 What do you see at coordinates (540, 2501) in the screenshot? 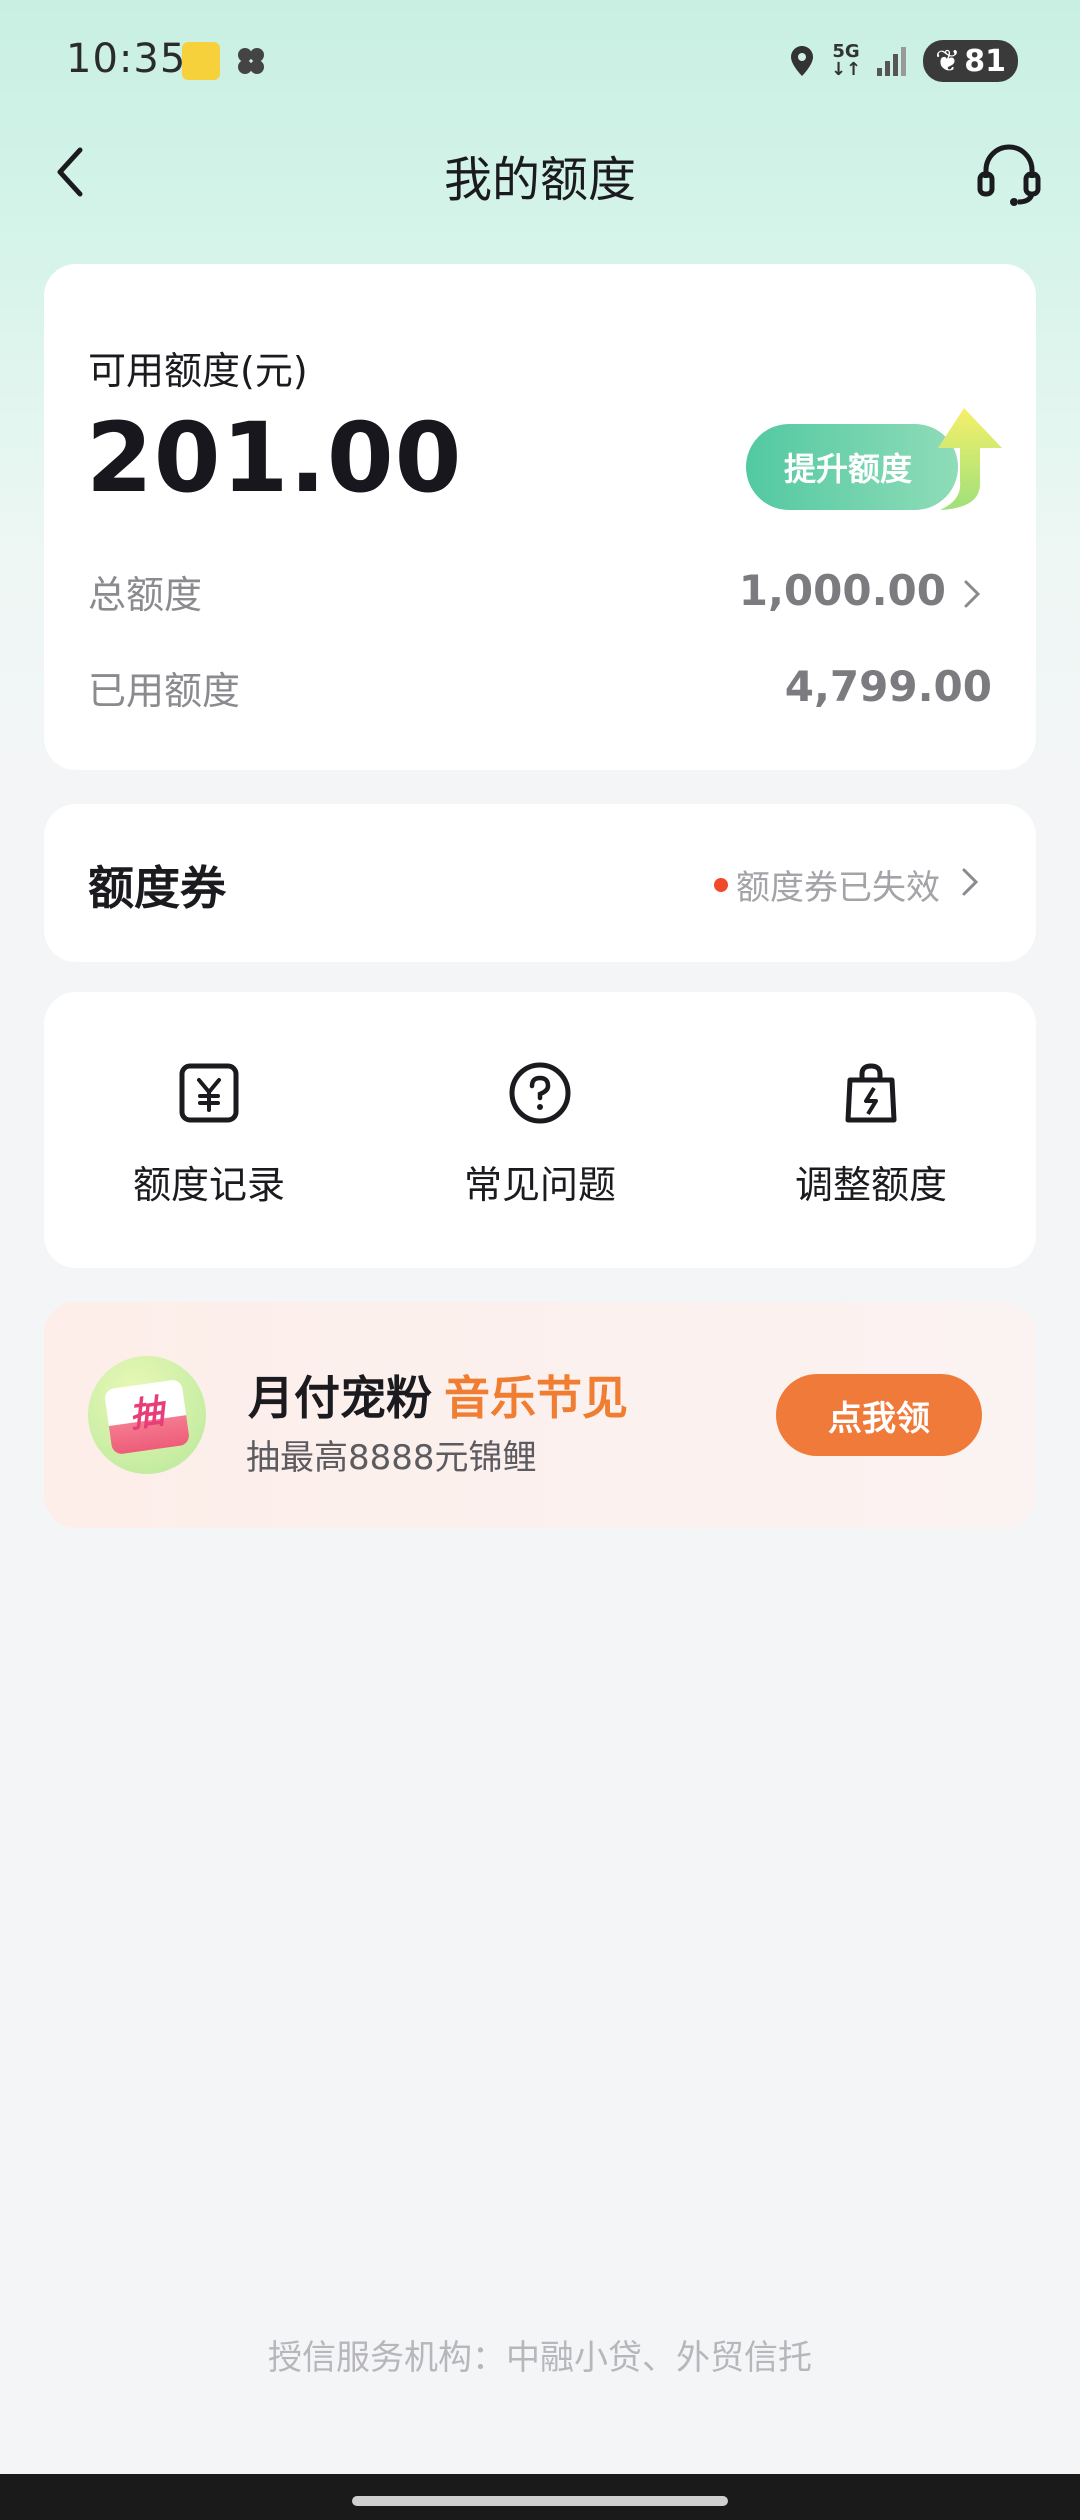
I see `home-indicator` at bounding box center [540, 2501].